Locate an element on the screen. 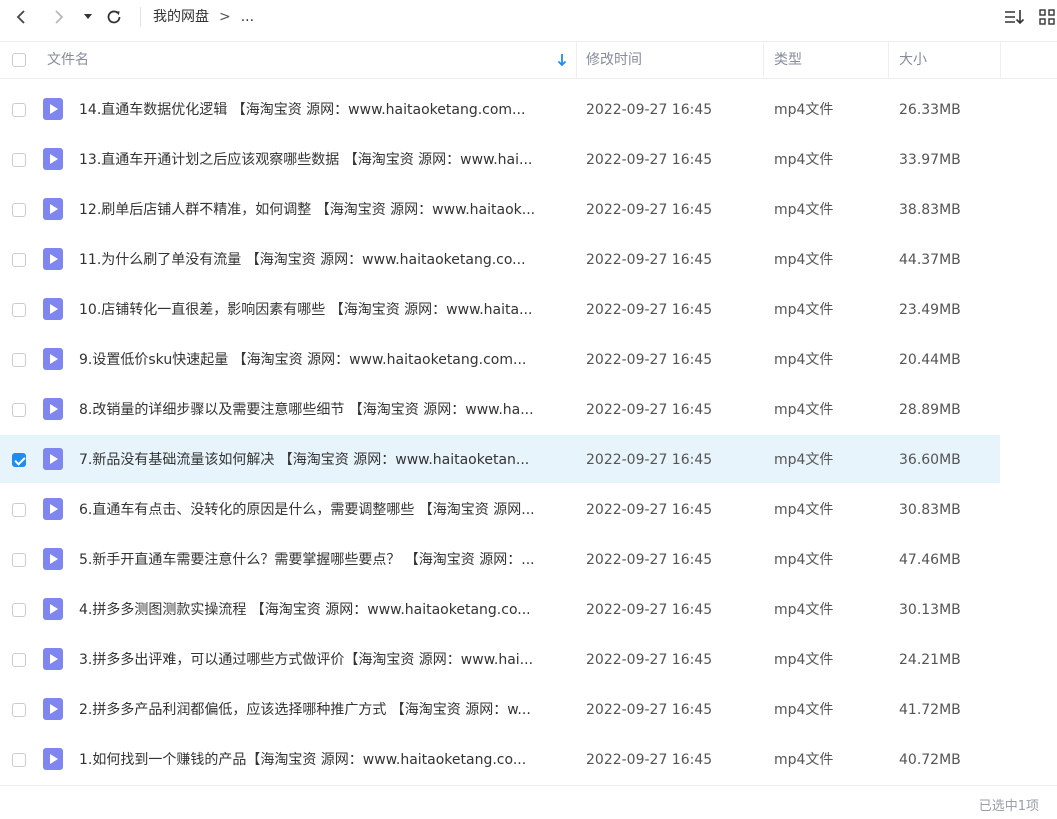  history-dropdown-button is located at coordinates (88, 17).